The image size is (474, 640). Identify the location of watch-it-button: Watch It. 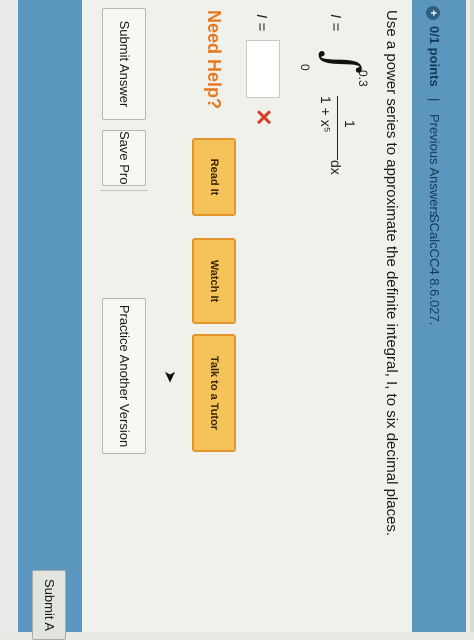
(214, 281).